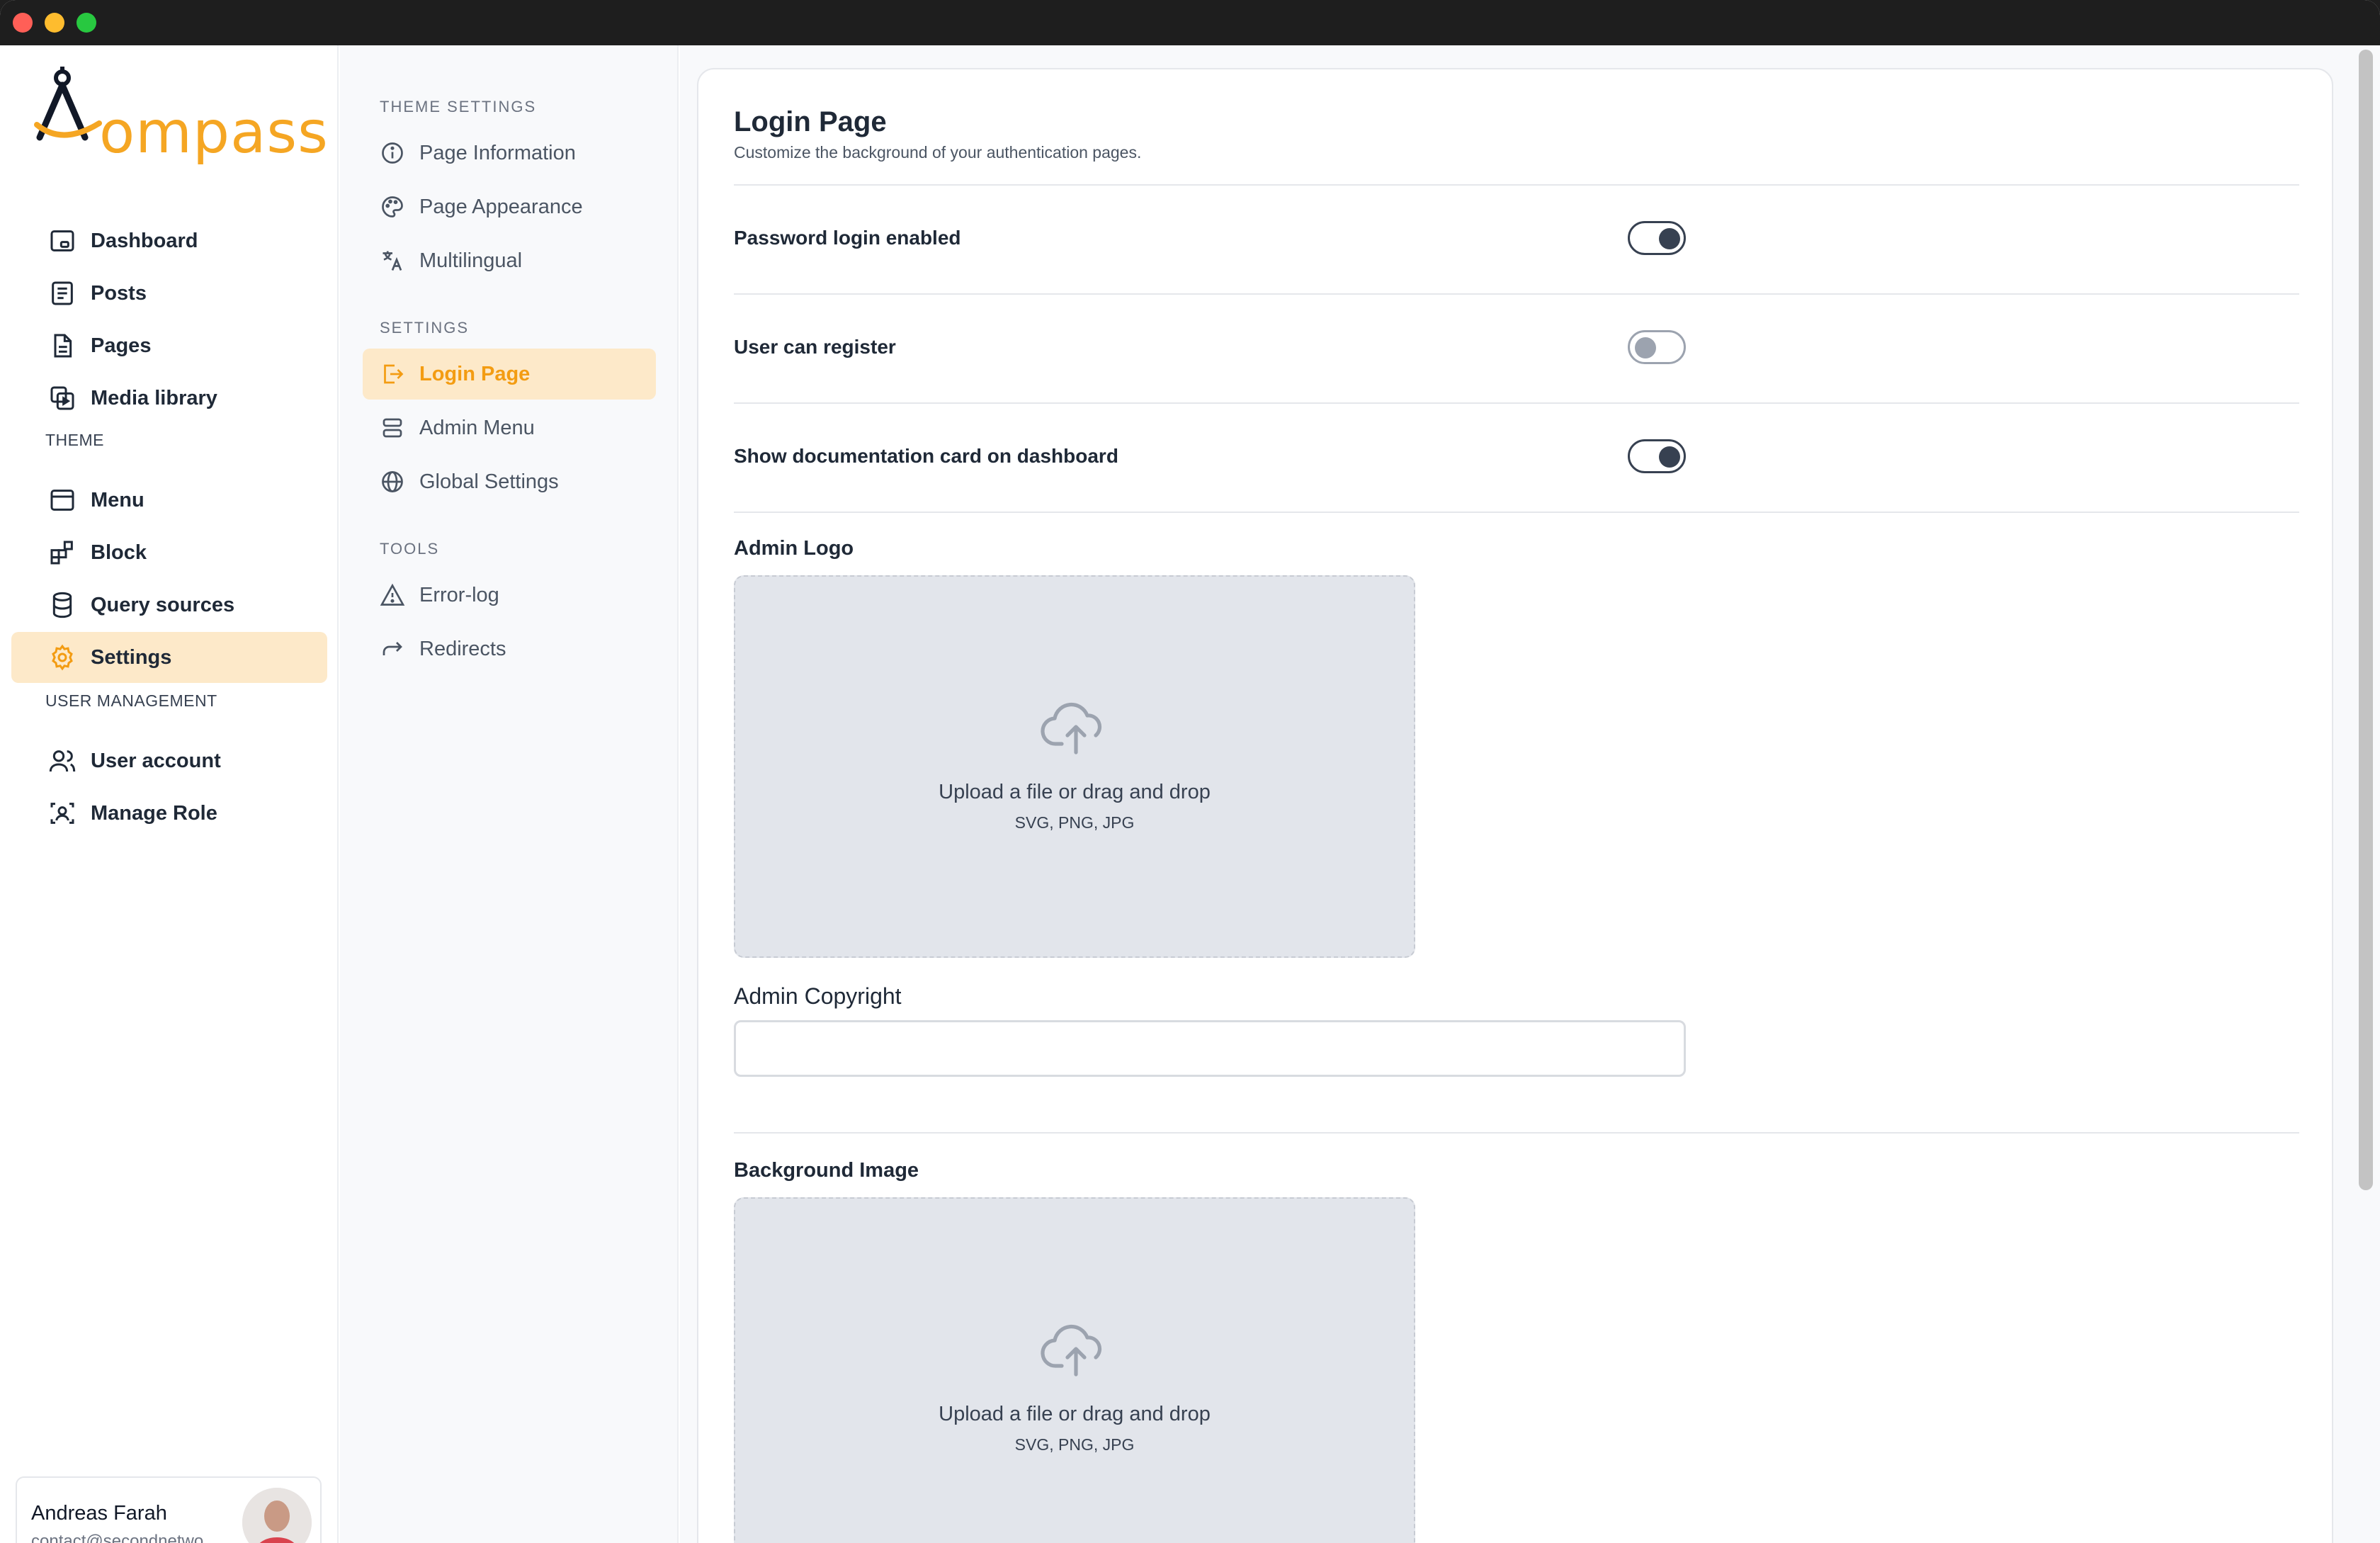 Image resolution: width=2380 pixels, height=1543 pixels. I want to click on database-icon, so click(62, 605).